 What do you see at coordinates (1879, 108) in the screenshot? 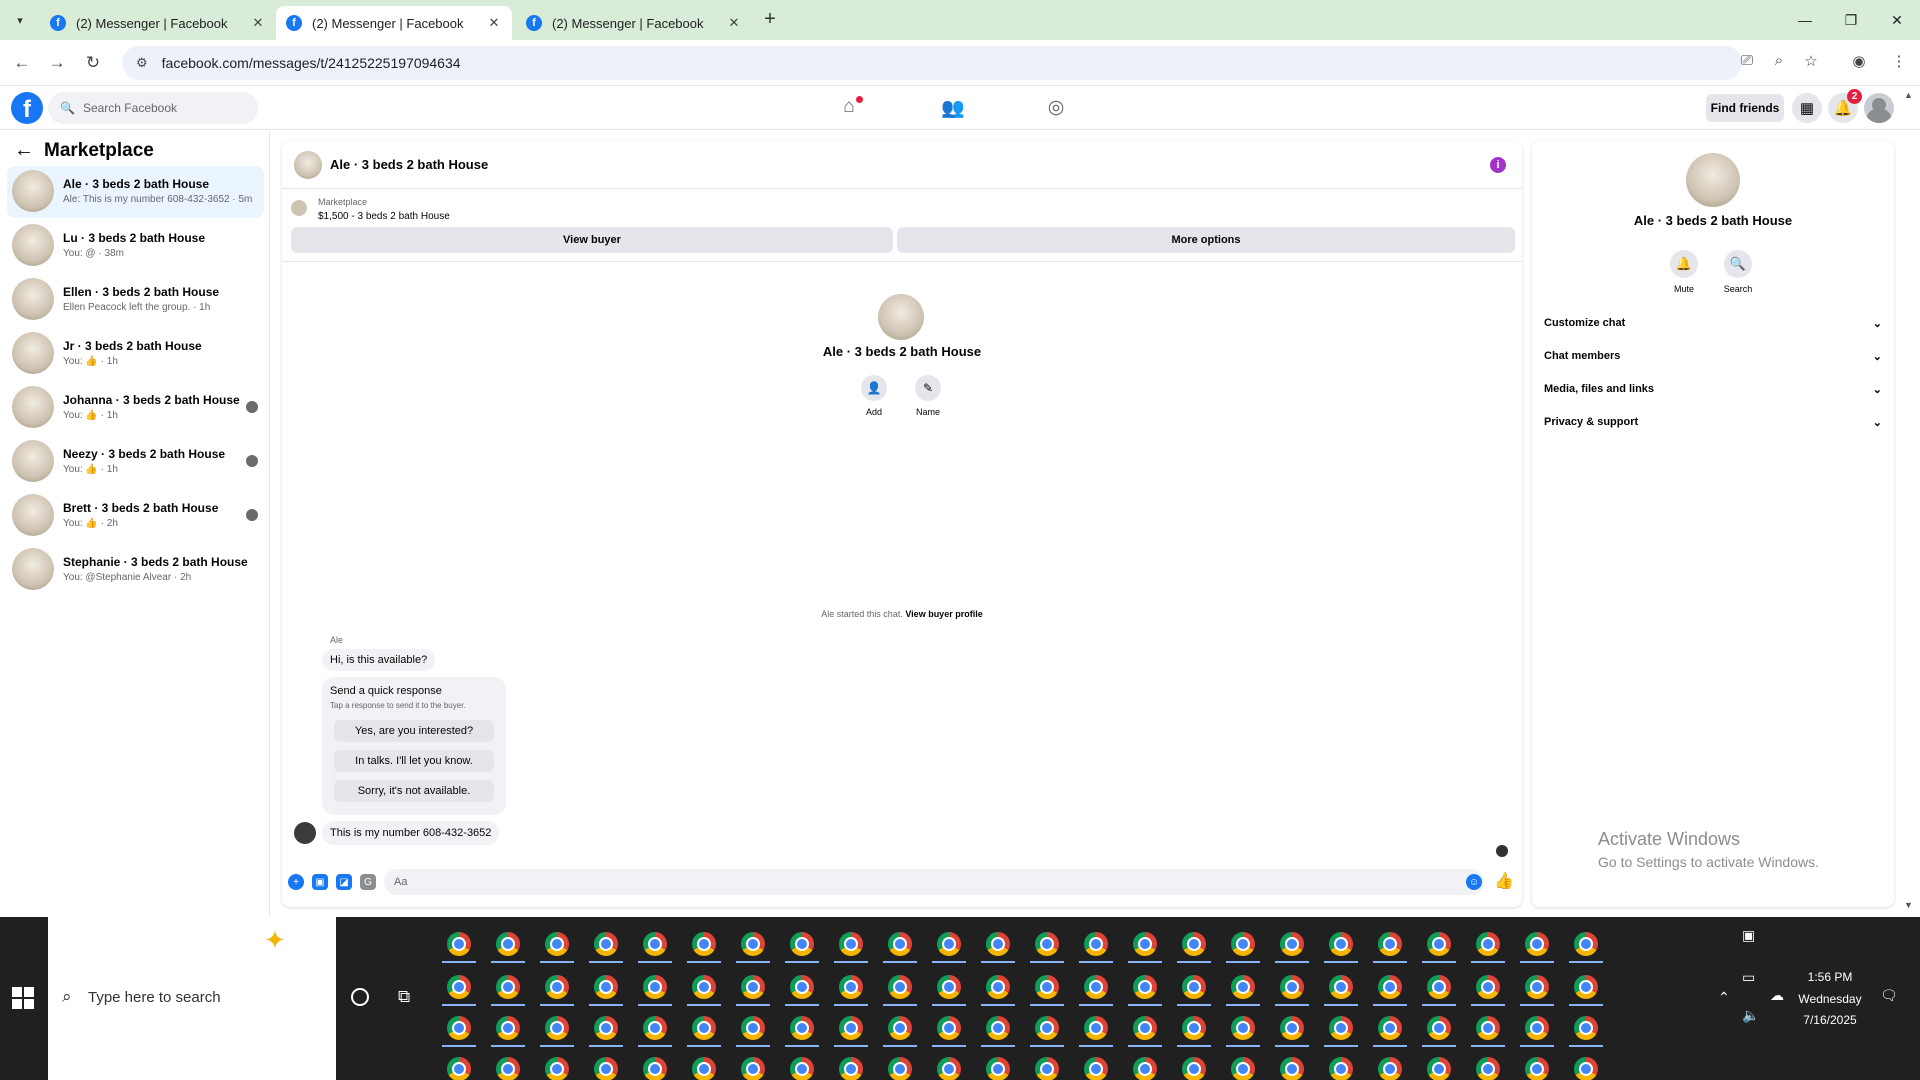
I see `account-avatar` at bounding box center [1879, 108].